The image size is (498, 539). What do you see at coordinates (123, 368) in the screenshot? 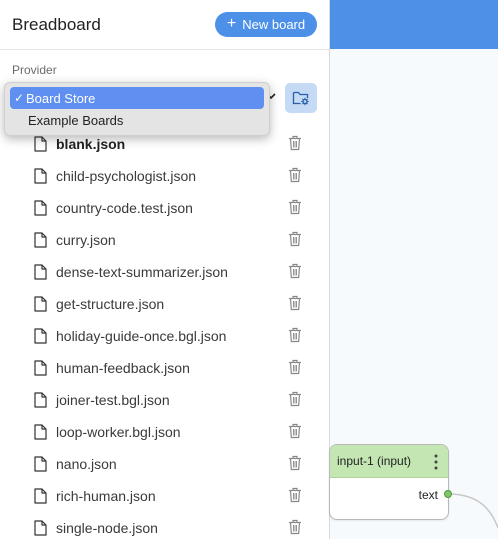
I see `file-name: human-feedback.json` at bounding box center [123, 368].